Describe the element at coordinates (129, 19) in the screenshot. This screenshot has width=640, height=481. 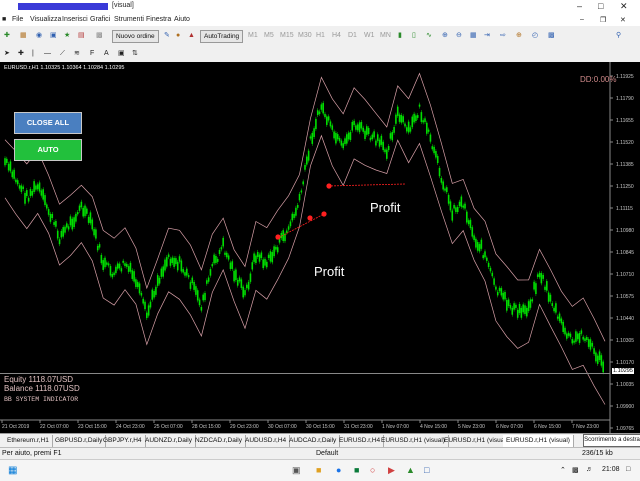
I see `menu-tools: Strumenti` at that location.